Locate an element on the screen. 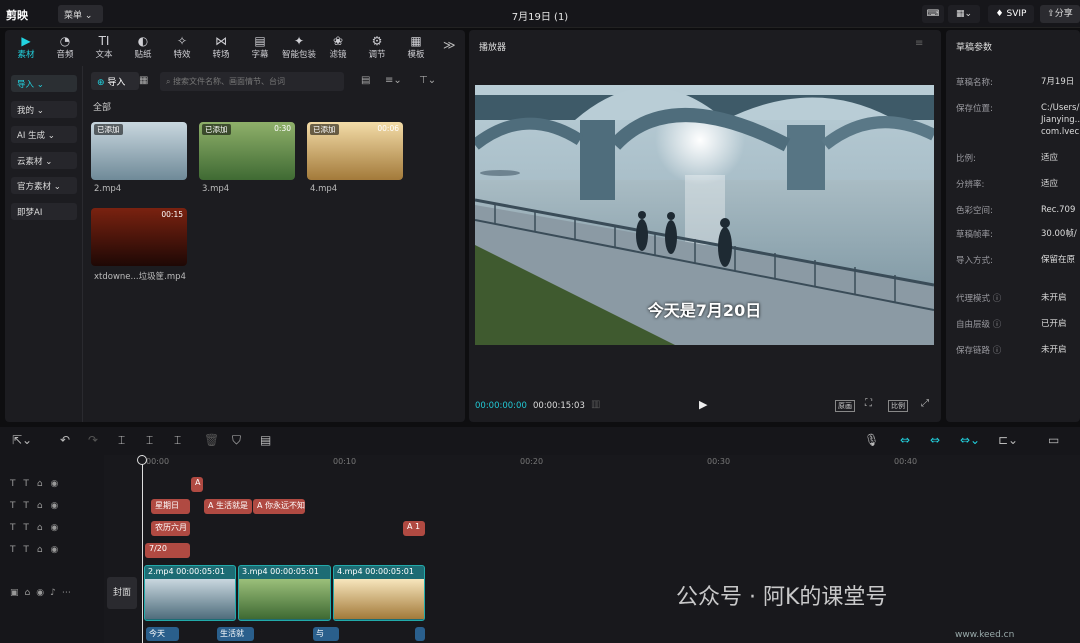 The width and height of the screenshot is (1080, 643). tab-audio: ◔ 音频 is located at coordinates (65, 47).